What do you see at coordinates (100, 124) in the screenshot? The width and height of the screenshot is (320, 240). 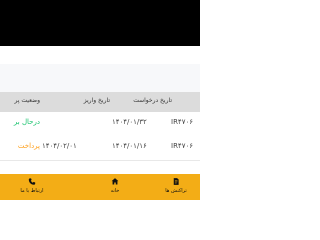 I see `table-row: درحال بر ۱۴۰۴/۰۱/۳۲ IR۴۷۰۶` at bounding box center [100, 124].